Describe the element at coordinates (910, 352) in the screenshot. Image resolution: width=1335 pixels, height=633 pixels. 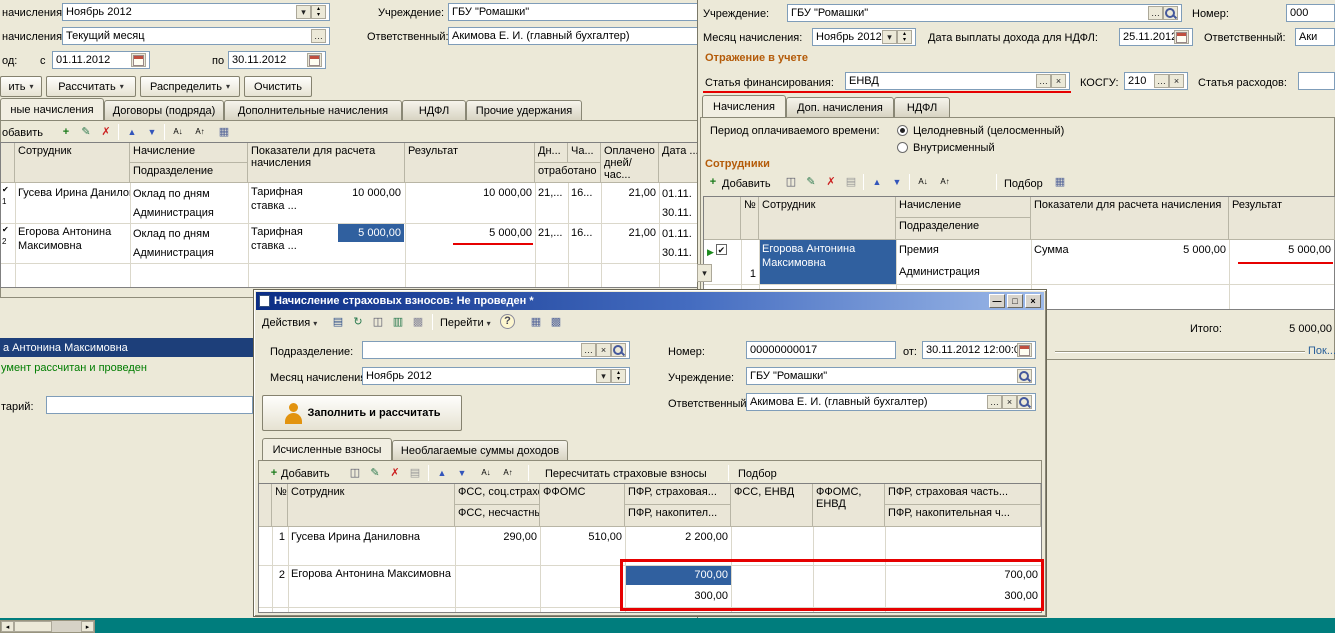
I see `date-label: от:` at that location.